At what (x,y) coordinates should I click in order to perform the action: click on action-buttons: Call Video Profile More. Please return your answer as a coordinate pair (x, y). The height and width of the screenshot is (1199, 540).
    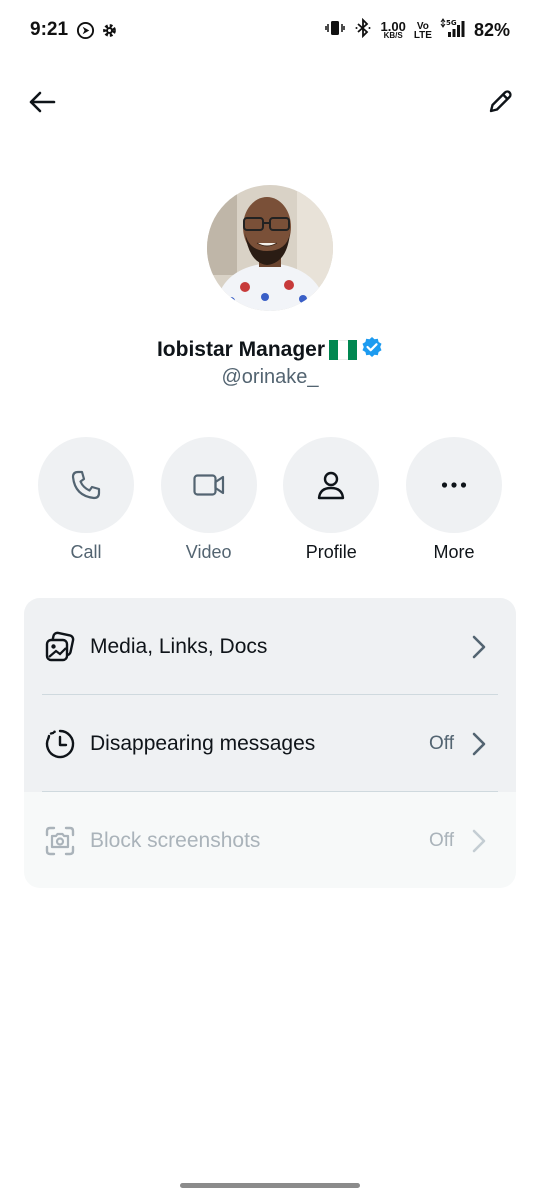
    Looking at the image, I should click on (270, 500).